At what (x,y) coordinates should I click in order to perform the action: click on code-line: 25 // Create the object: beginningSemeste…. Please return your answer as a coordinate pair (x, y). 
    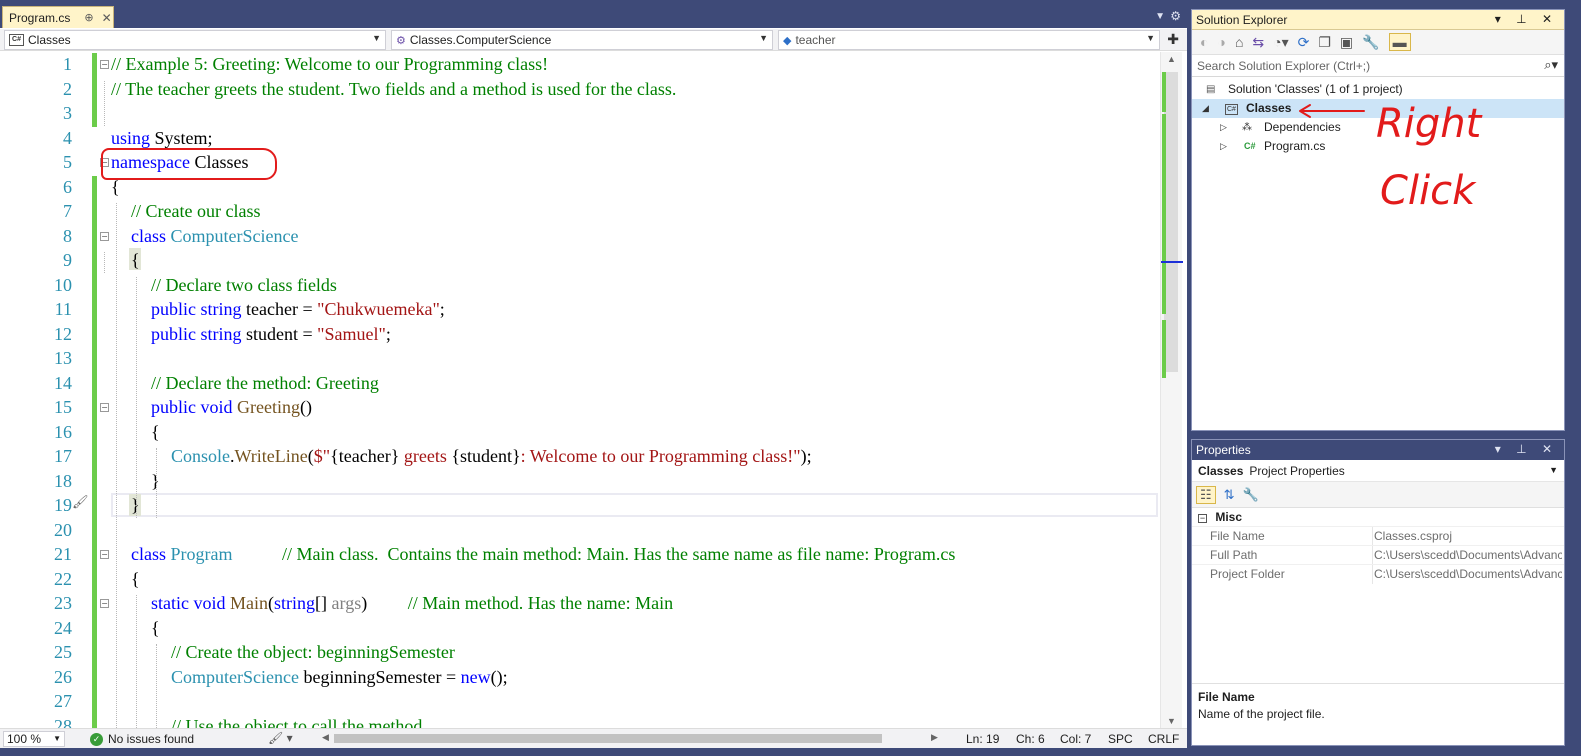
    Looking at the image, I should click on (580, 652).